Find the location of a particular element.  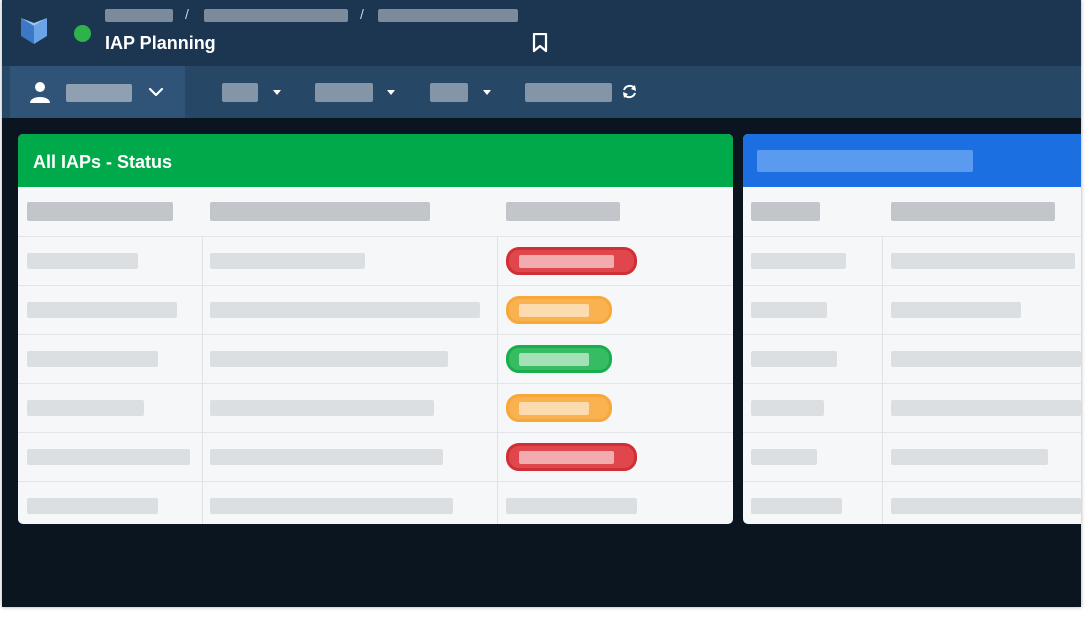

status-pill-green is located at coordinates (559, 359).